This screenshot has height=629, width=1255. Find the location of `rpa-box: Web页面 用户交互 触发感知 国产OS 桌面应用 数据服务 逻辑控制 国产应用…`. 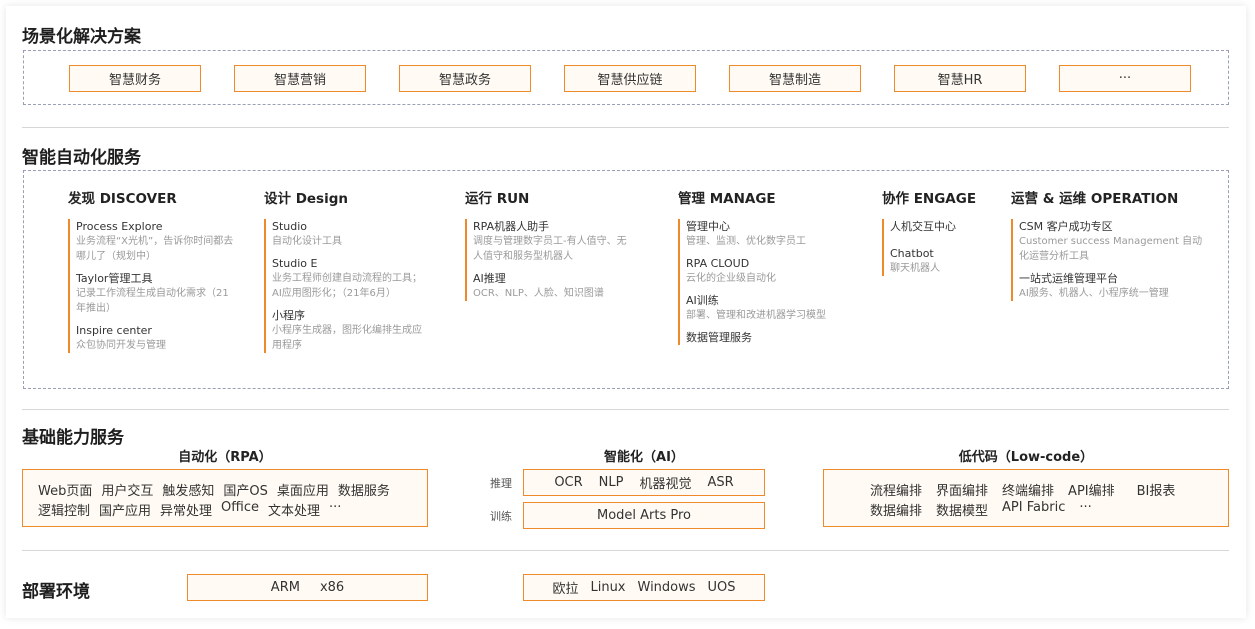

rpa-box: Web页面 用户交互 触发感知 国产OS 桌面应用 数据服务 逻辑控制 国产应用… is located at coordinates (225, 498).